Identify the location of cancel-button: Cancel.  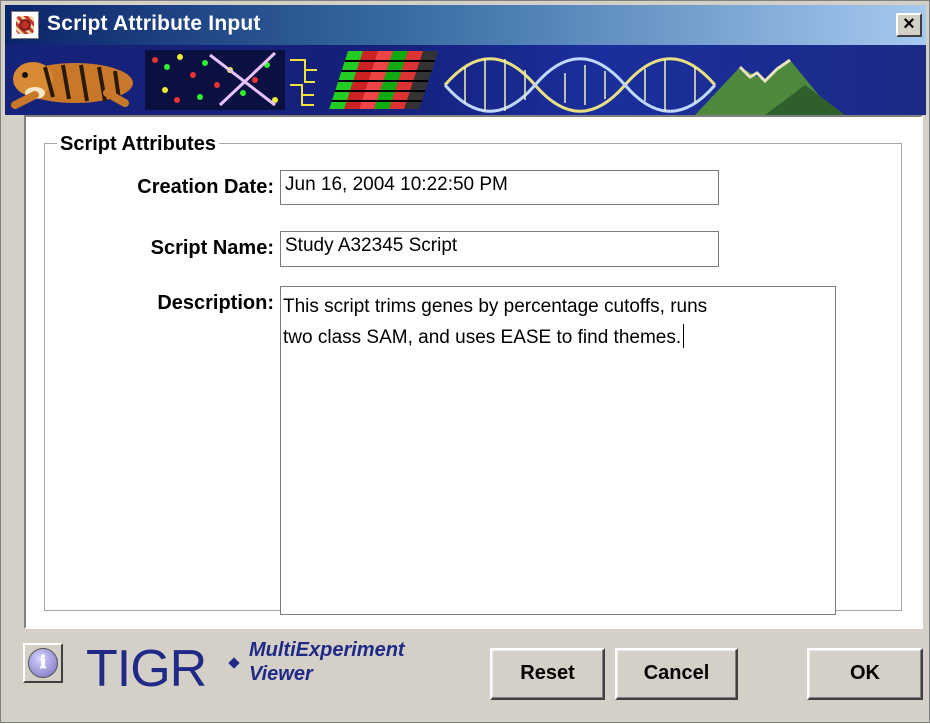
(676, 674).